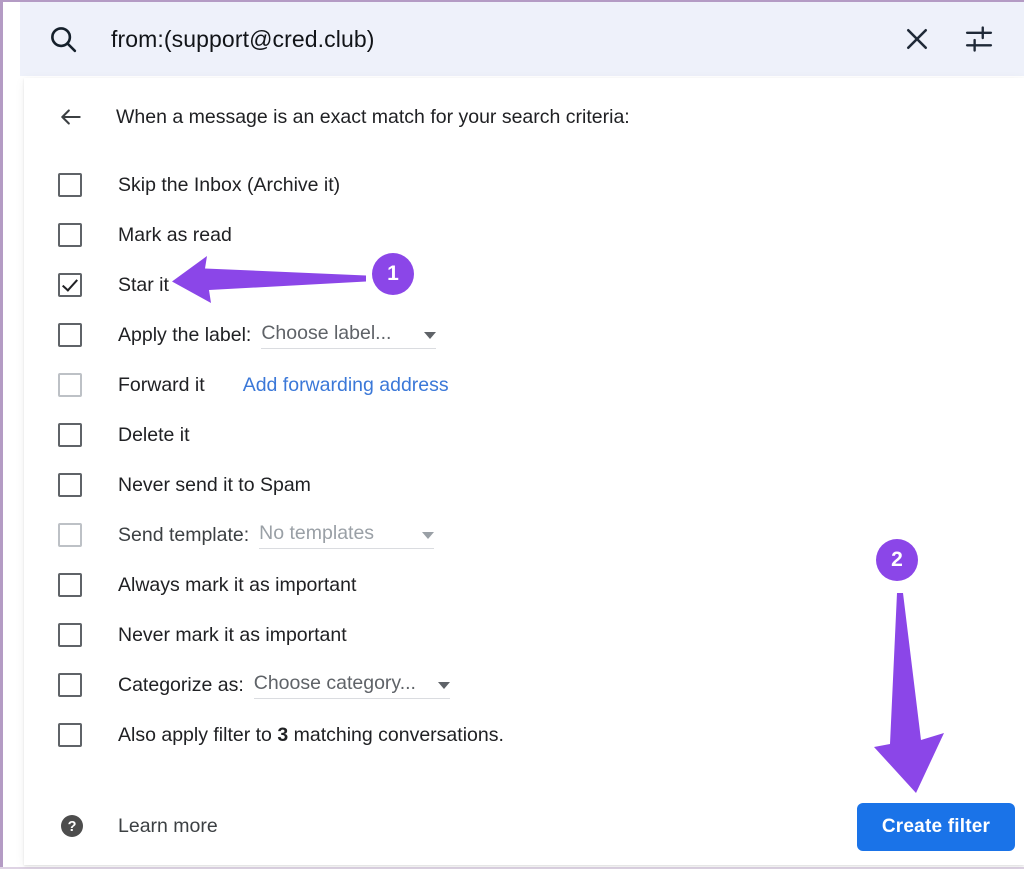 This screenshot has width=1024, height=869. What do you see at coordinates (283, 734) in the screenshot?
I see `matching-conversation-count: 3` at bounding box center [283, 734].